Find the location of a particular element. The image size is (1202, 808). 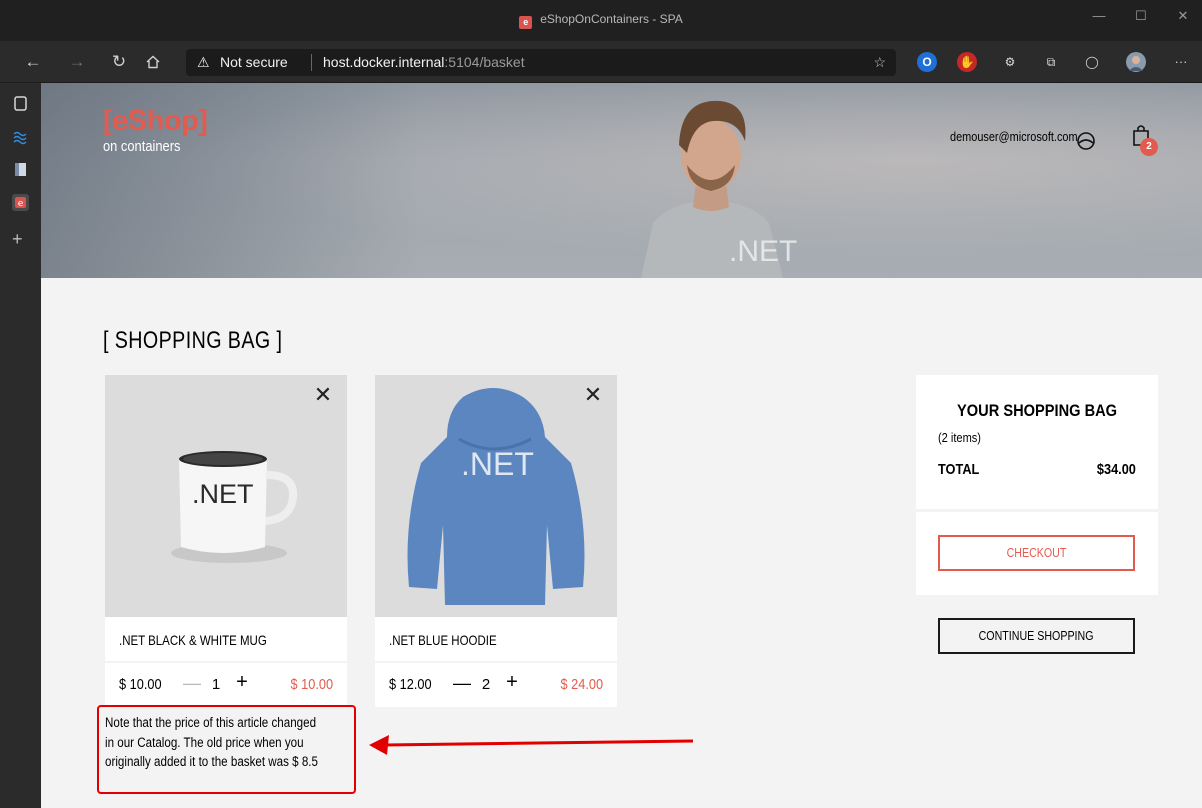

profile-avatar-icon is located at coordinates (1136, 62).